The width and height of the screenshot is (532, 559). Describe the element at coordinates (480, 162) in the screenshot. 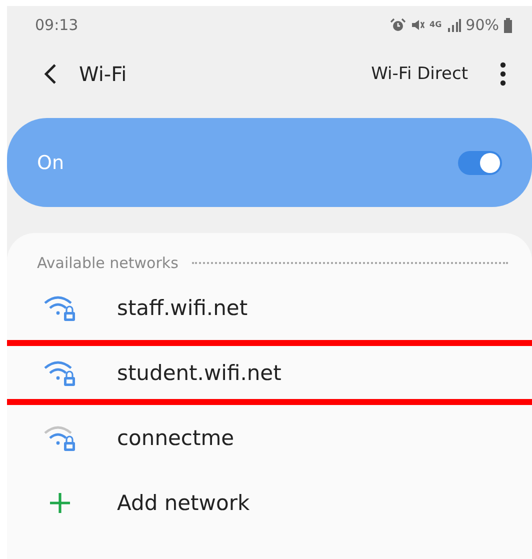

I see `wifi-switch` at that location.